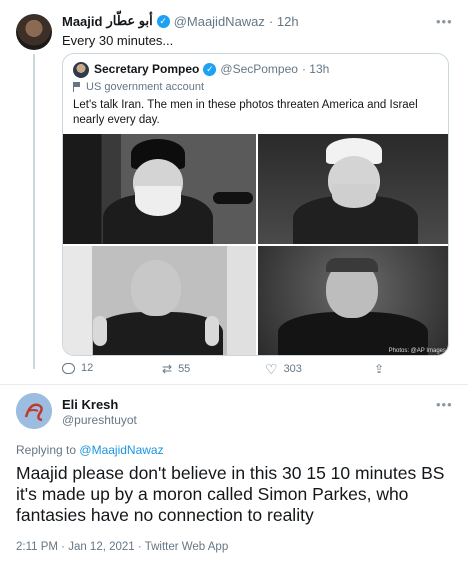  I want to click on reply-count: 12, so click(87, 368).